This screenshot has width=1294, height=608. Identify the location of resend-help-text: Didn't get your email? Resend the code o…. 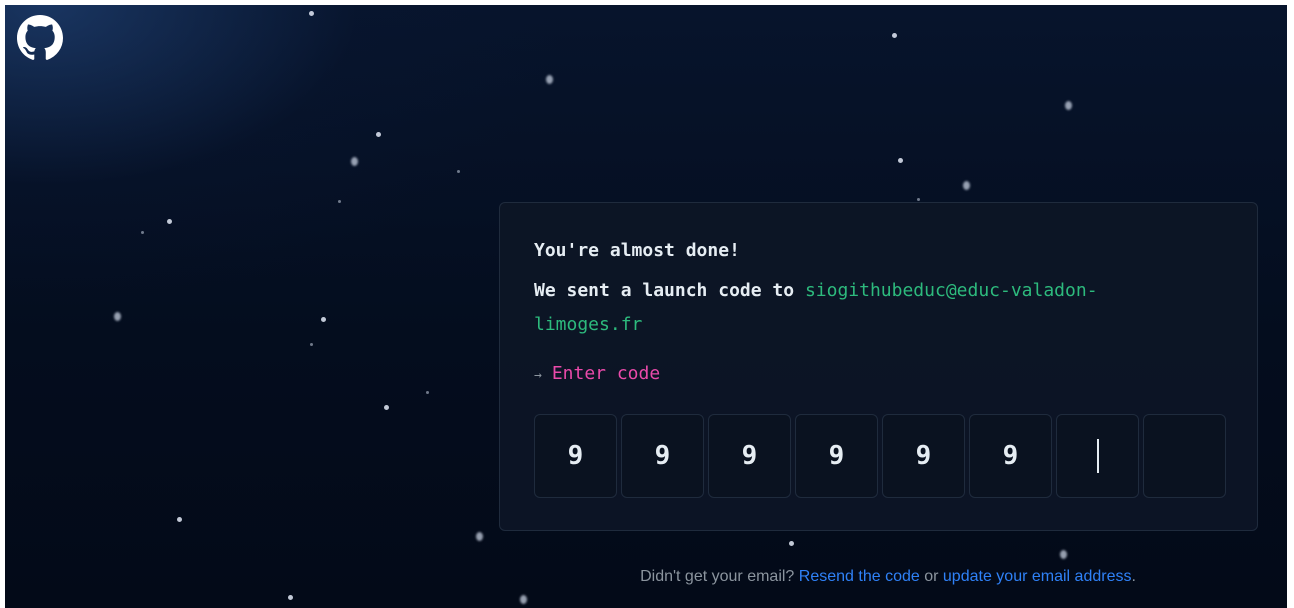
(646, 577).